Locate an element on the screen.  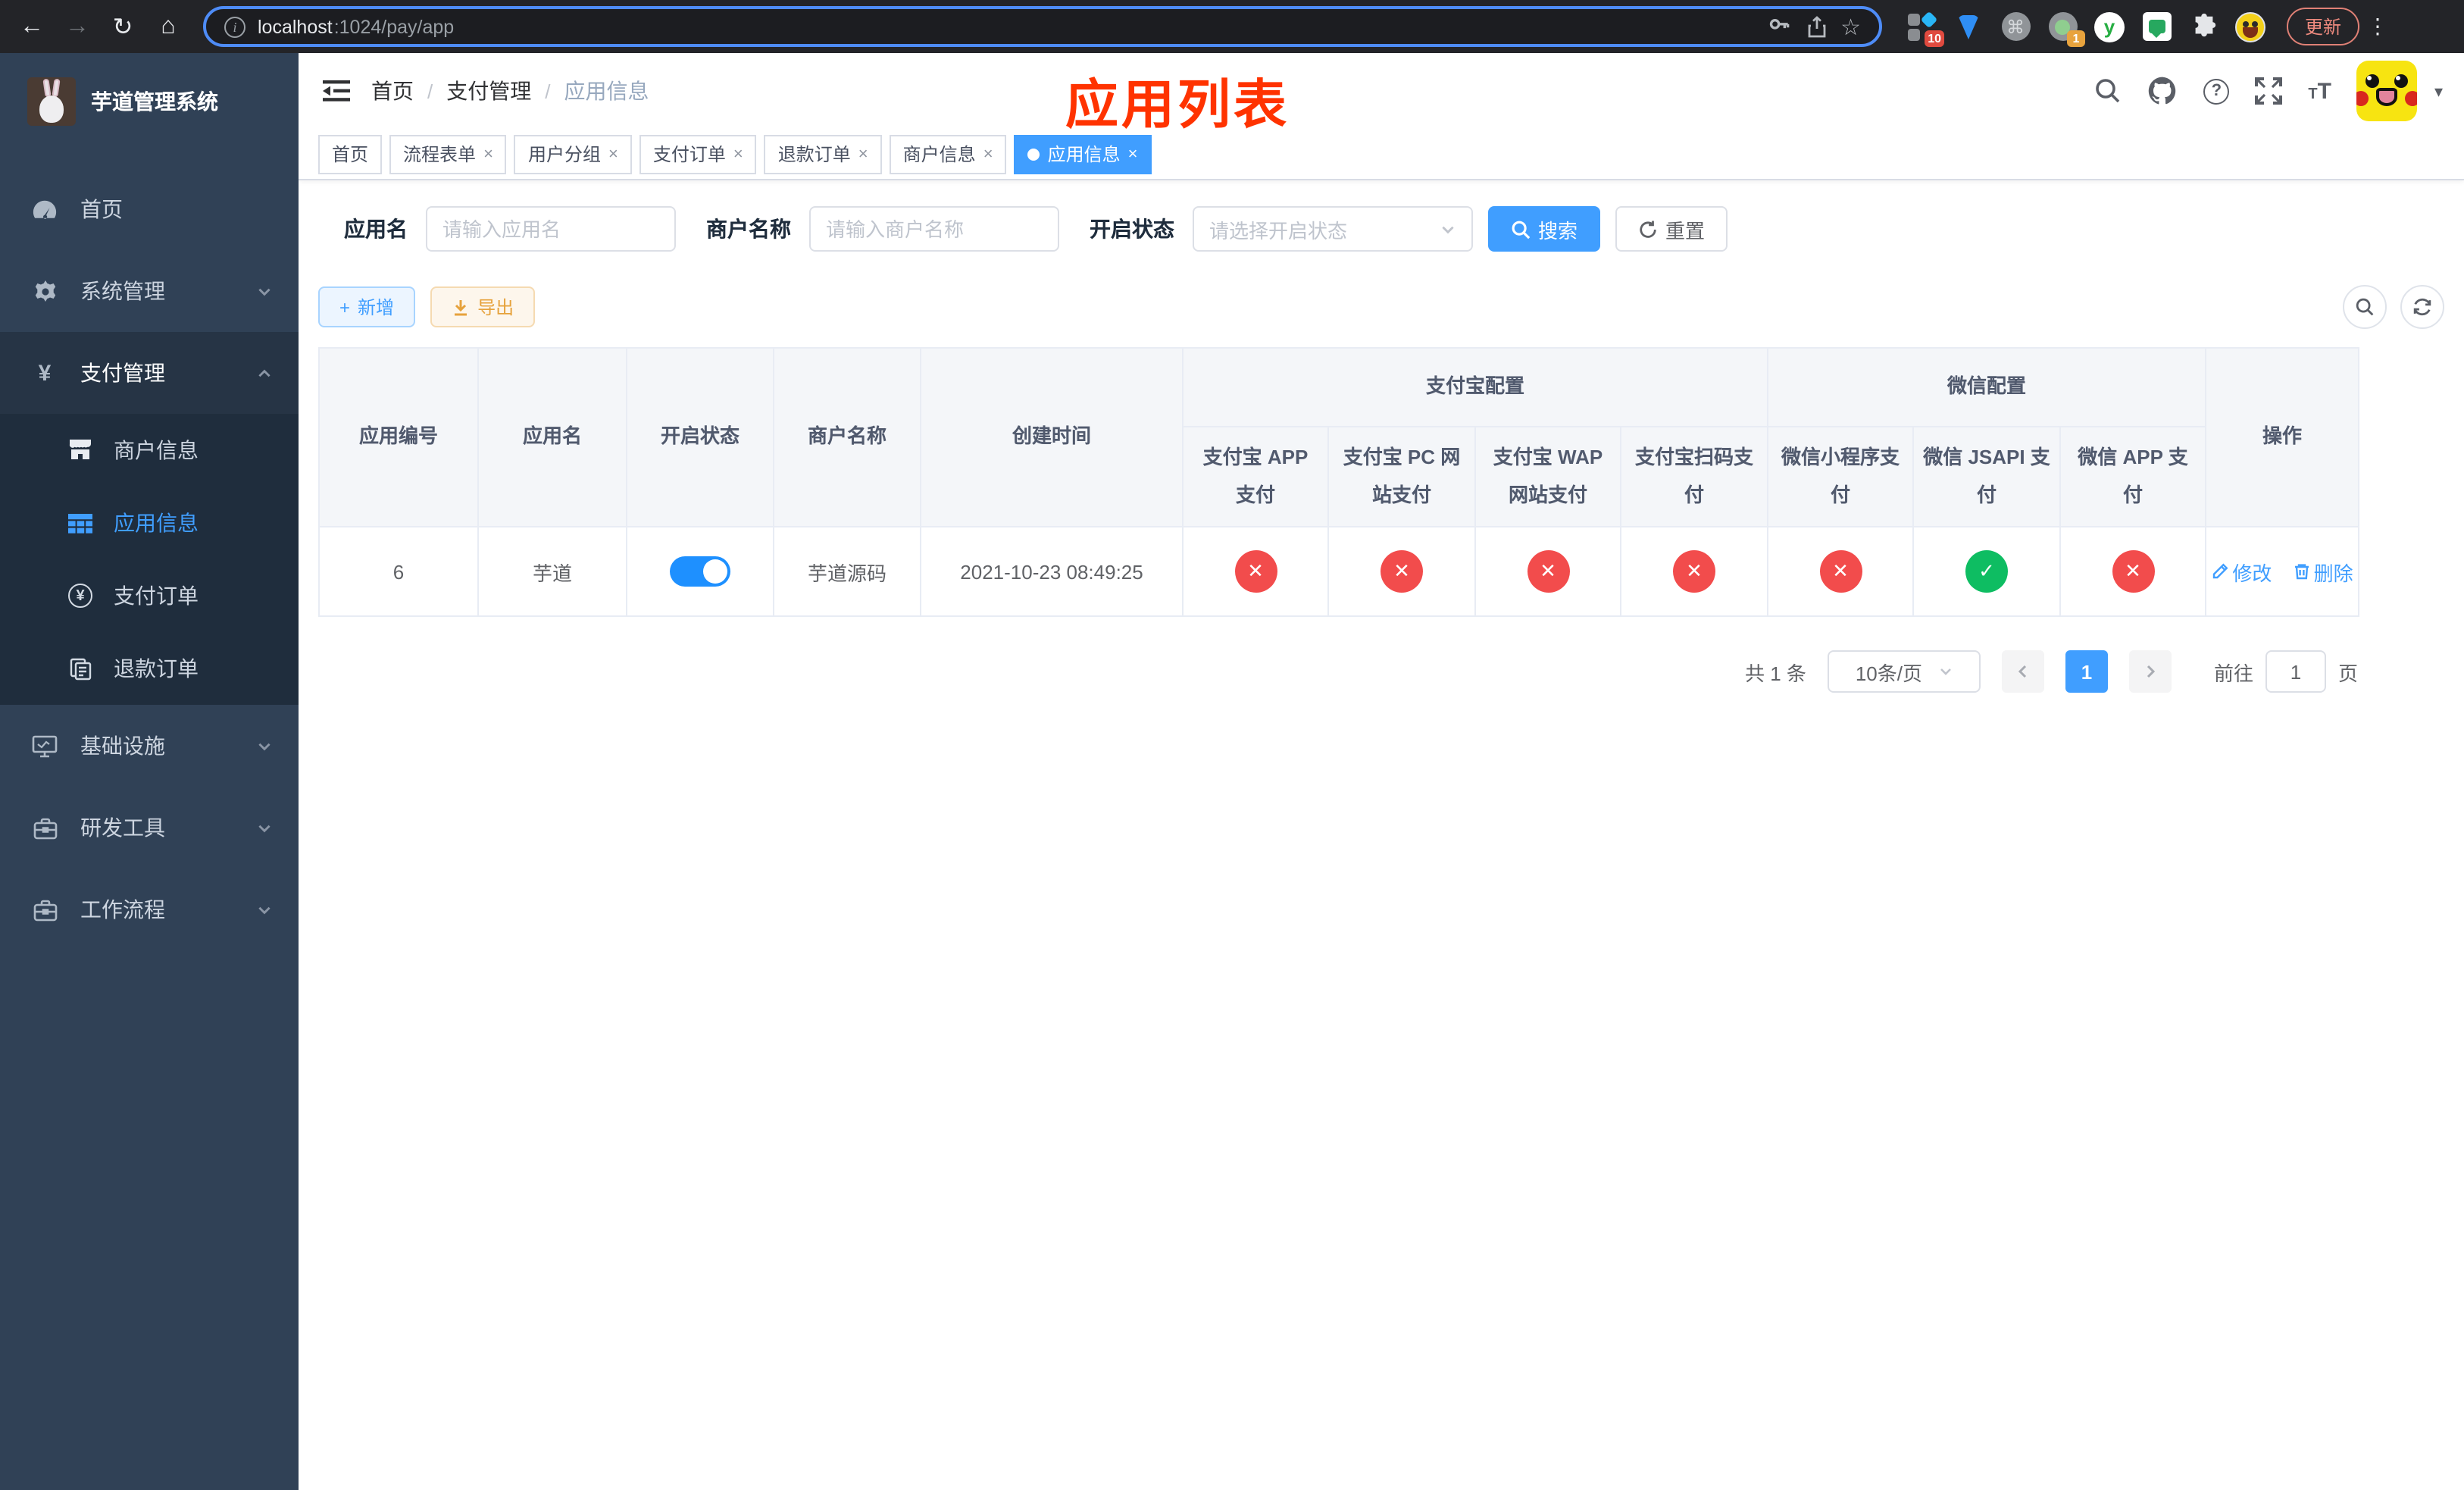
sidebar-item-app-info: 应用信息 is located at coordinates (149, 523).